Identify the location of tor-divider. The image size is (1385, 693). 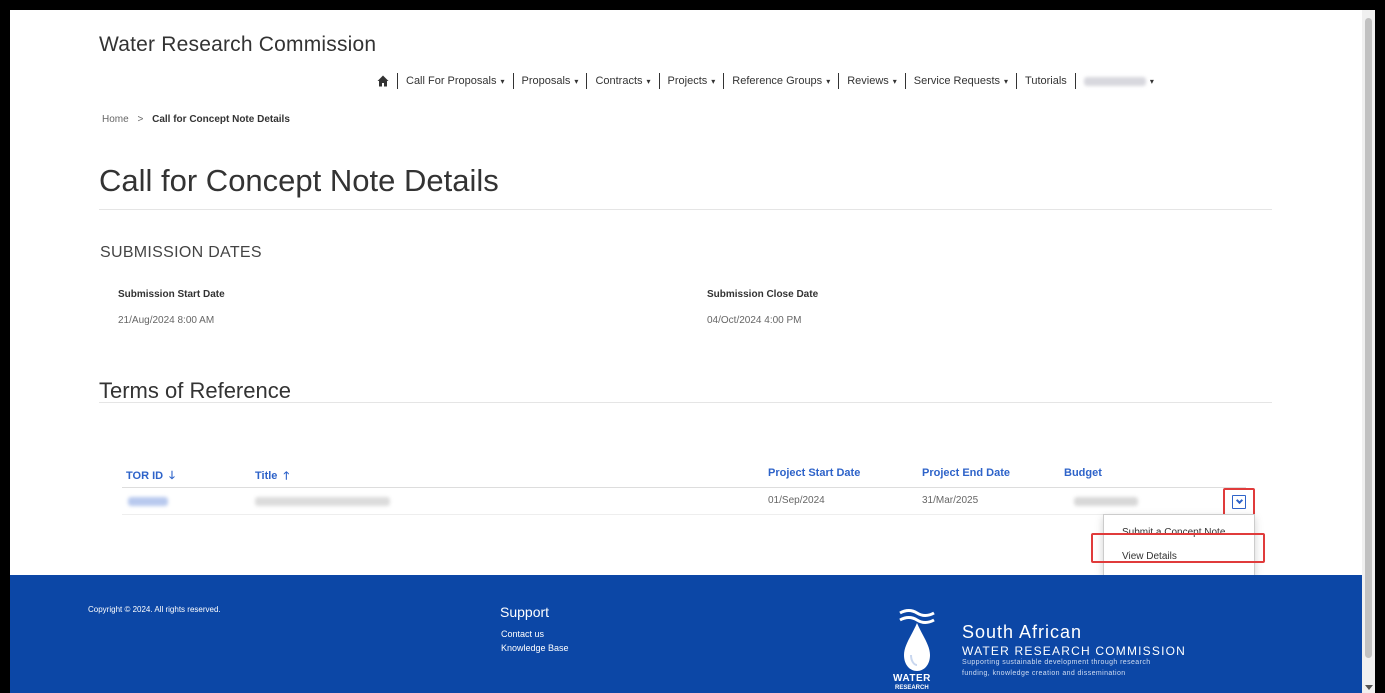
(685, 402).